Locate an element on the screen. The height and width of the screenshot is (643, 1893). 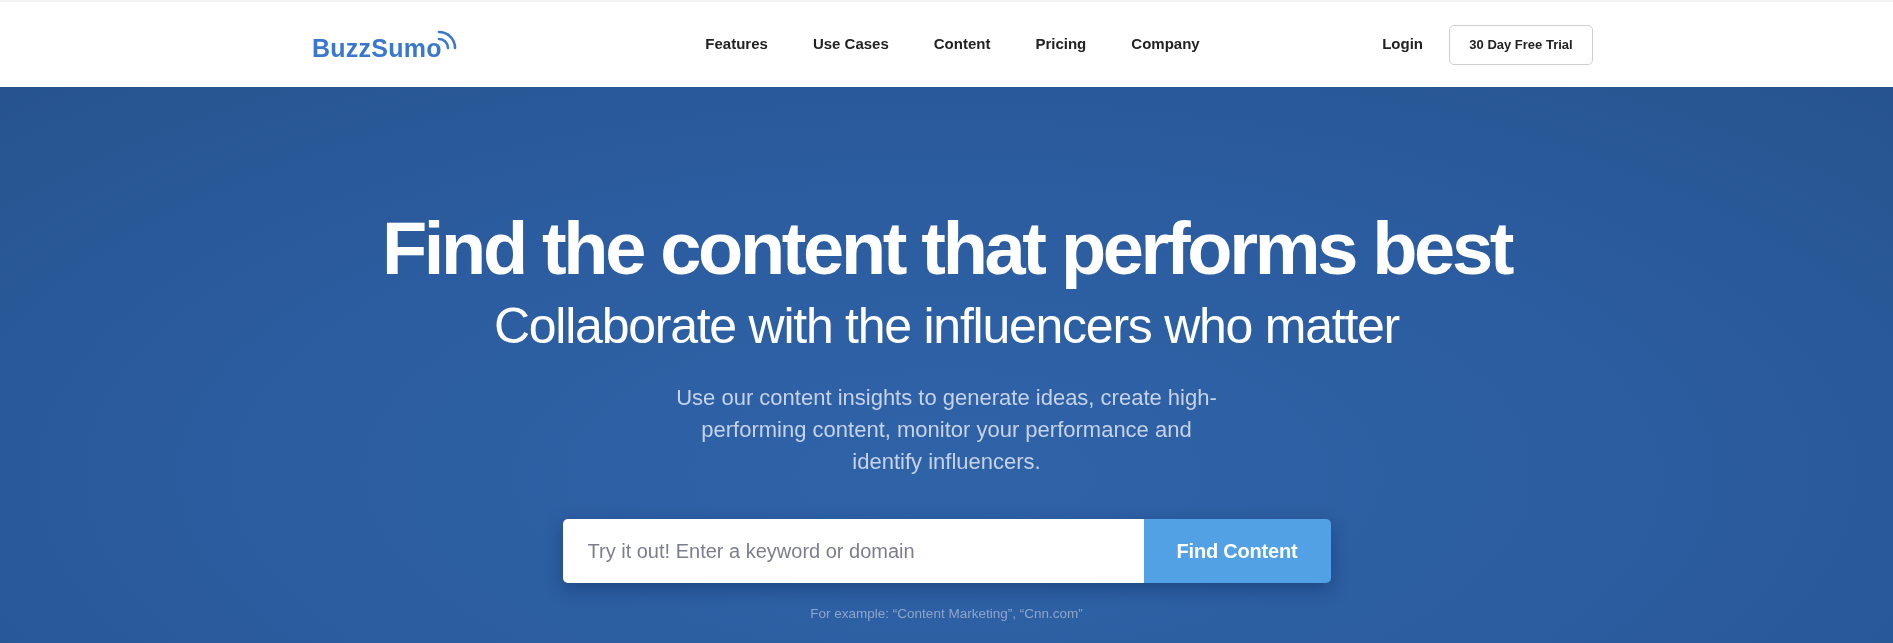
login-link: Login is located at coordinates (1402, 44).